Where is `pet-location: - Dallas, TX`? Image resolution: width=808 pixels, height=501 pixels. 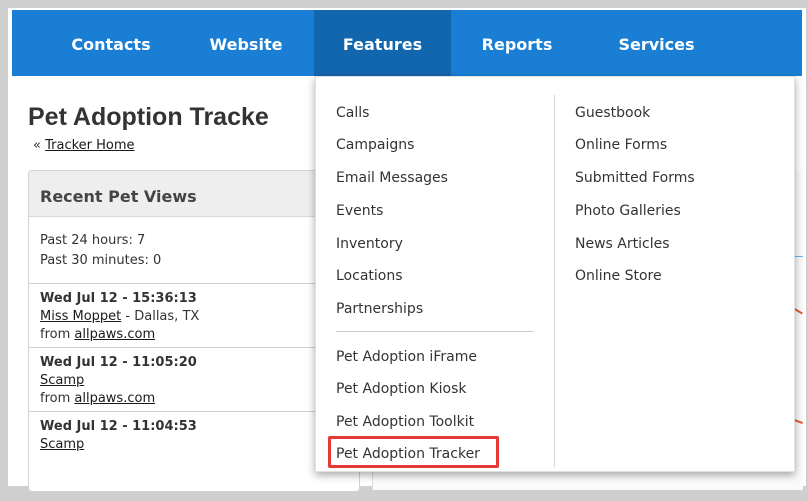 pet-location: - Dallas, TX is located at coordinates (160, 316).